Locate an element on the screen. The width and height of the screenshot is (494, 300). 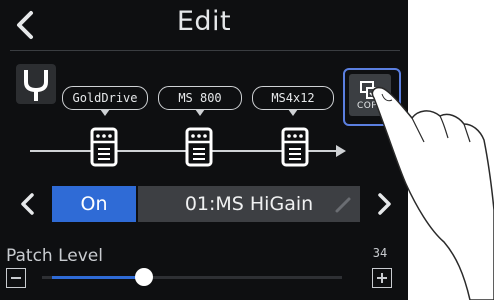
effect-label-3: MS4x12 is located at coordinates (293, 101).